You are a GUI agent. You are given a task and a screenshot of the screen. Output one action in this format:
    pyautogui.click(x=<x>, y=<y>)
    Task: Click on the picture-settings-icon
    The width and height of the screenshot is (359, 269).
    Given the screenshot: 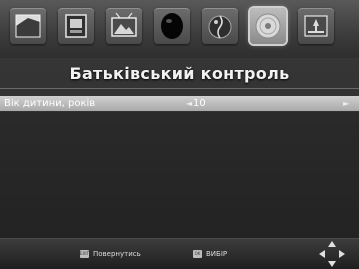 What is the action you would take?
    pyautogui.click(x=124, y=24)
    